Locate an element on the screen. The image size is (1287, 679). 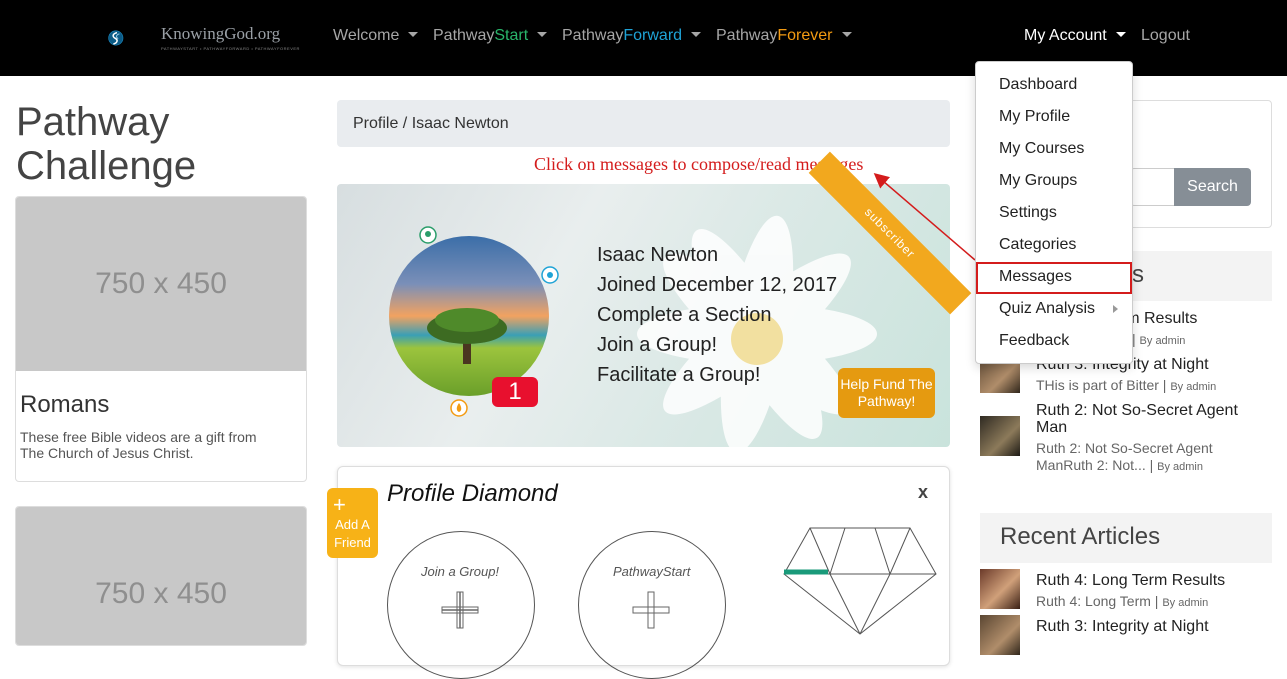
profile-line: Facilitate a Group! is located at coordinates (717, 375).